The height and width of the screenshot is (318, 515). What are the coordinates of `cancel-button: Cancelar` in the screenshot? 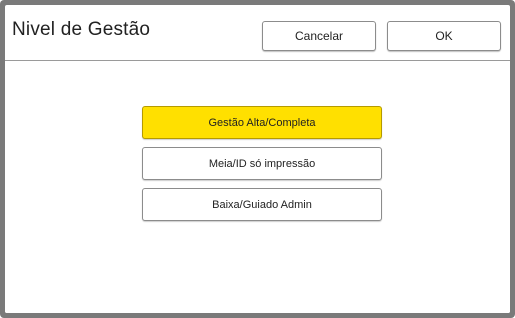 It's located at (319, 36).